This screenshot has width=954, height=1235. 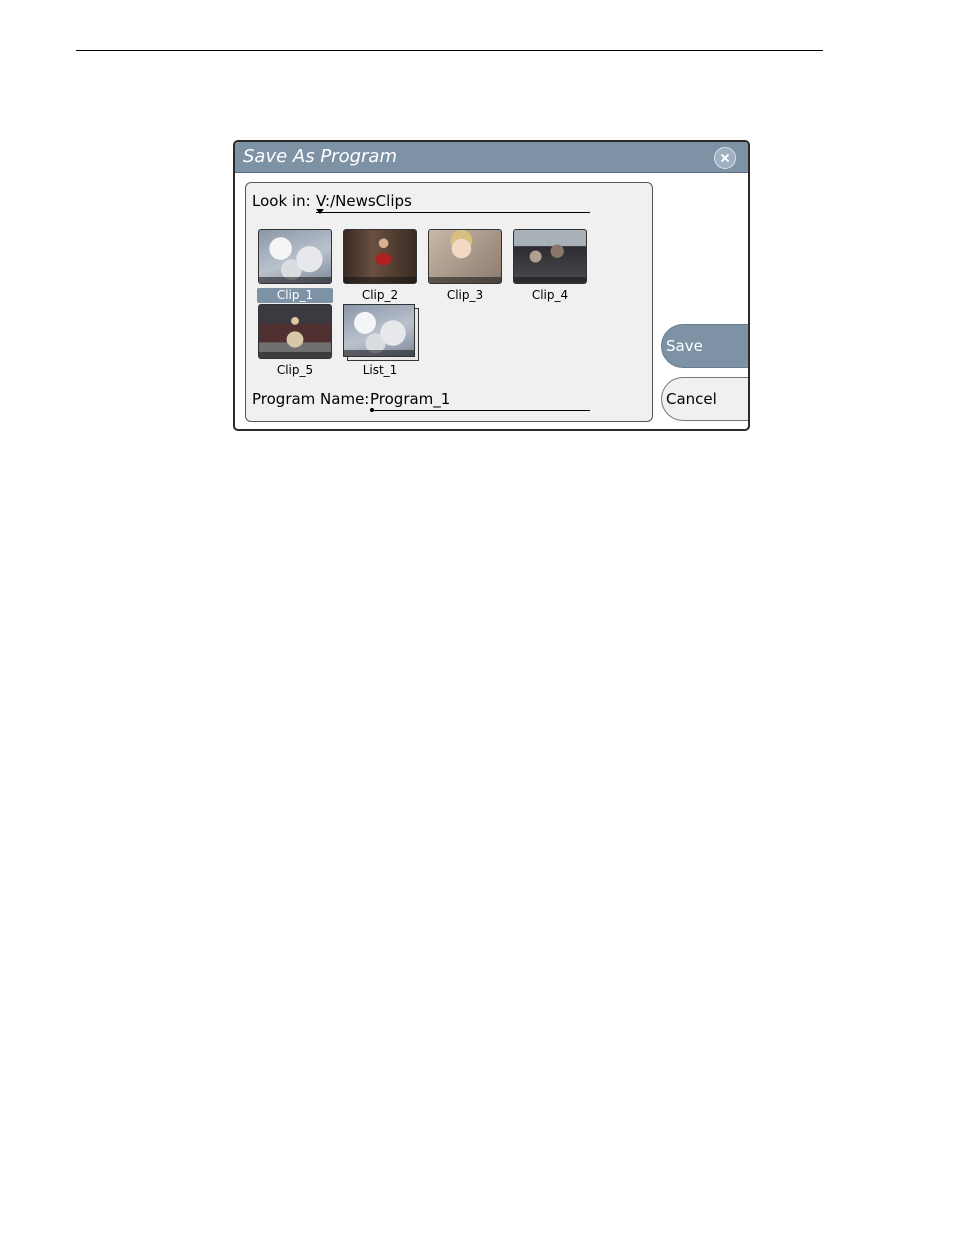 I want to click on look-in-path-field: V:/NewsClips, so click(x=453, y=202).